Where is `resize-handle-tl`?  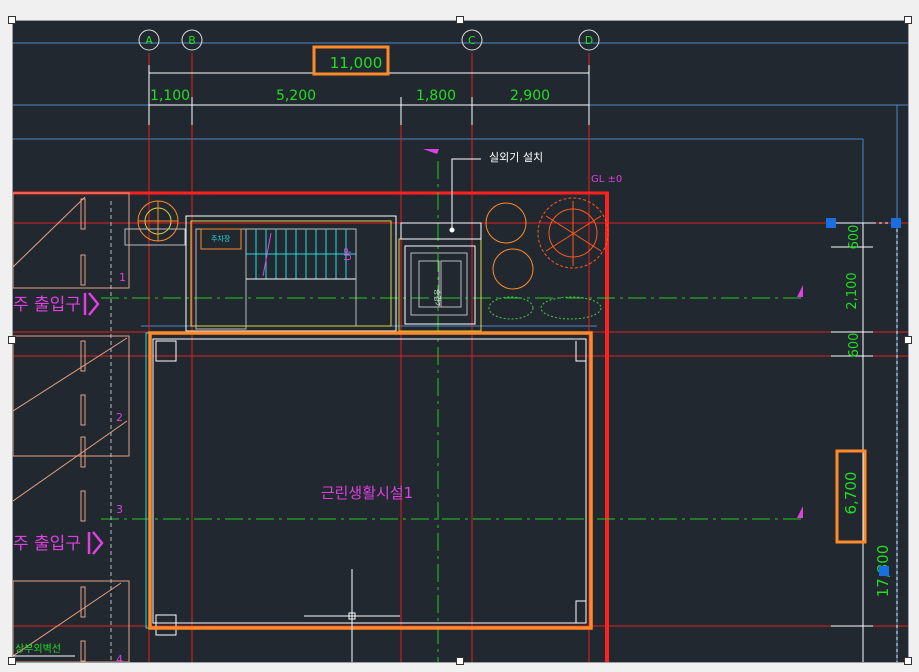 resize-handle-tl is located at coordinates (12, 20).